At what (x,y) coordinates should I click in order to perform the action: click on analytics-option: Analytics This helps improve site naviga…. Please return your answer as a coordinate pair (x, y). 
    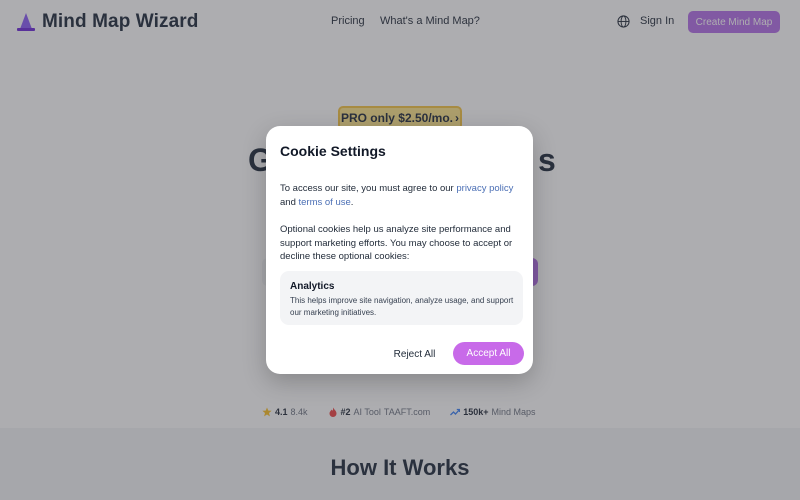
    Looking at the image, I should click on (401, 298).